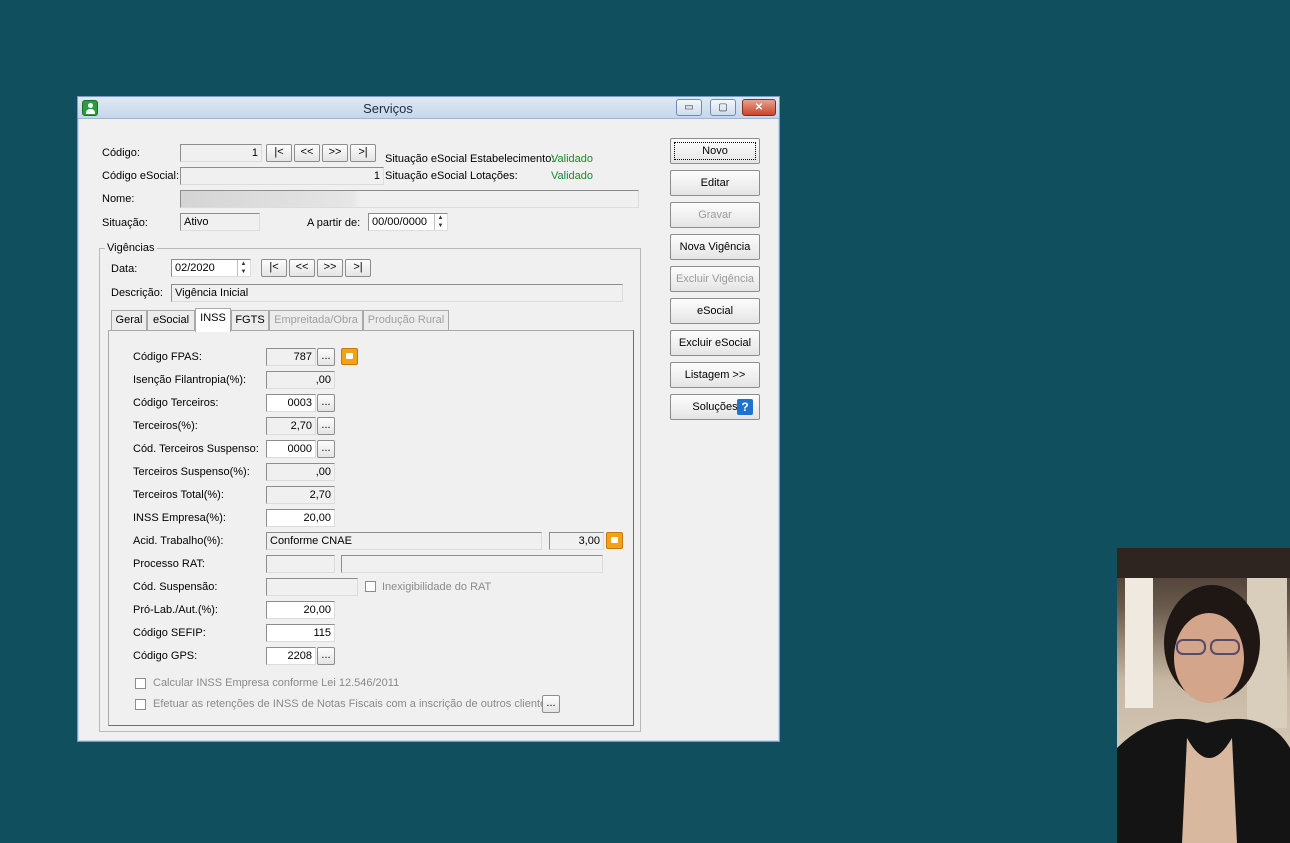  Describe the element at coordinates (191, 472) in the screenshot. I see `terceiros-suspenso-label: Terceiros Suspenso(%):` at that location.